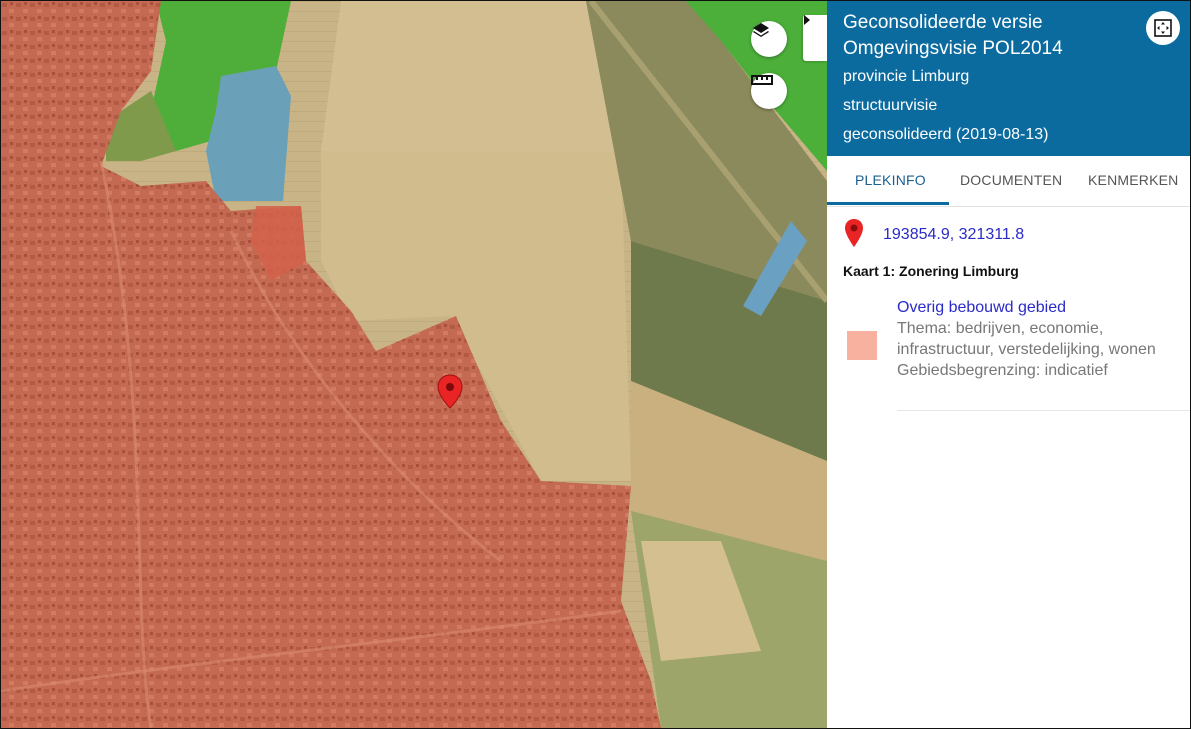 This screenshot has width=1191, height=729. What do you see at coordinates (1043, 410) in the screenshot?
I see `divider` at bounding box center [1043, 410].